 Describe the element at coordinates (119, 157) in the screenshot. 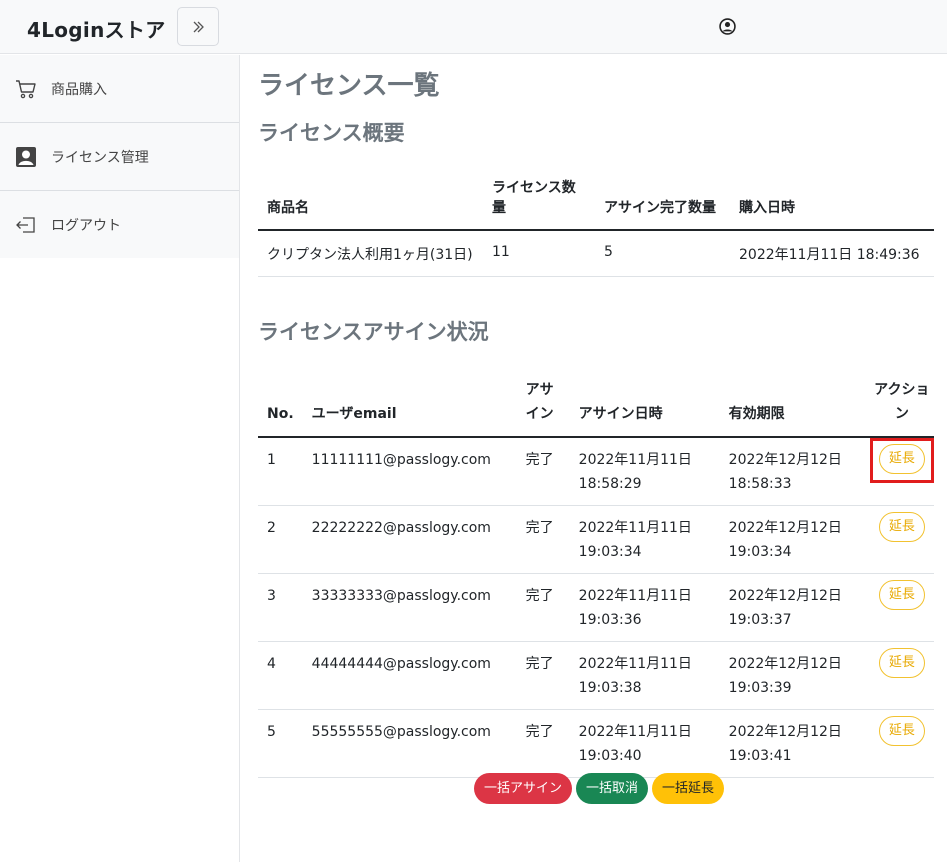

I see `sidebar-item-license-management: ライセンス管理` at that location.